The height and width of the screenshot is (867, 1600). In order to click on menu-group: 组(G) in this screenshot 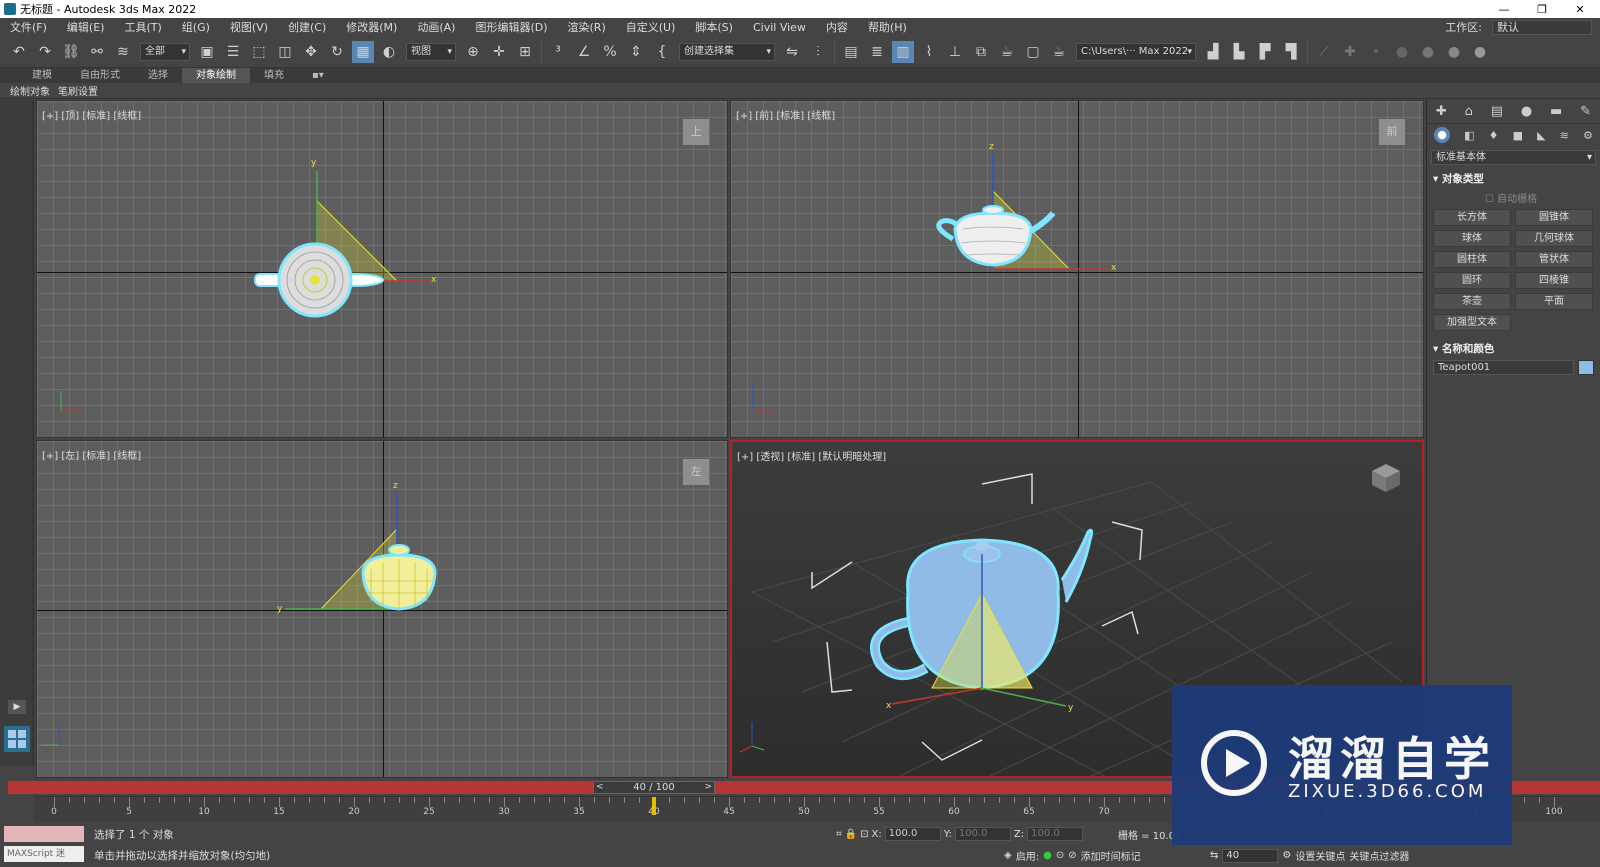, I will do `click(196, 27)`.